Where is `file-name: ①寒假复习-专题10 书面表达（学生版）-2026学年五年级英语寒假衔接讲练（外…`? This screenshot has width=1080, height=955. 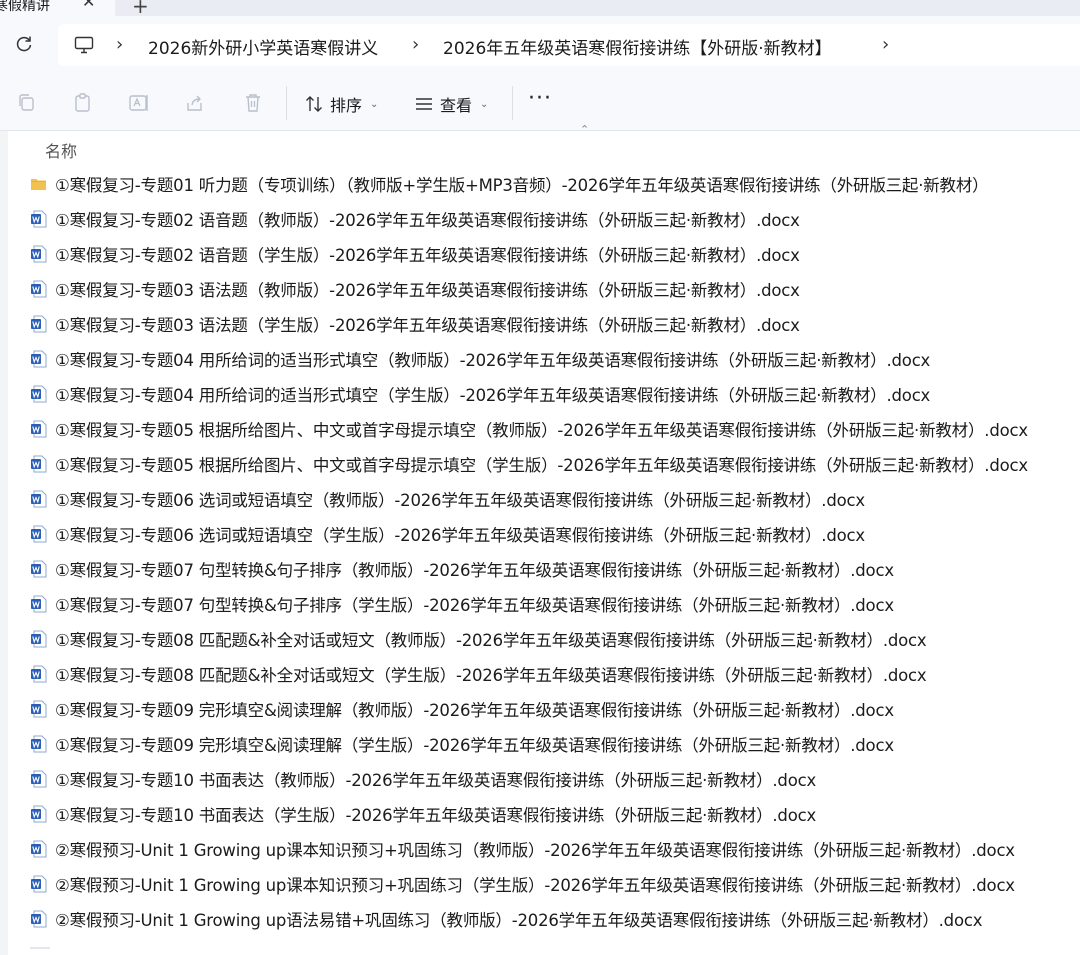
file-name: ①寒假复习-专题10 书面表达（学生版）-2026学年五年级英语寒假衔接讲练（外… is located at coordinates (436, 815).